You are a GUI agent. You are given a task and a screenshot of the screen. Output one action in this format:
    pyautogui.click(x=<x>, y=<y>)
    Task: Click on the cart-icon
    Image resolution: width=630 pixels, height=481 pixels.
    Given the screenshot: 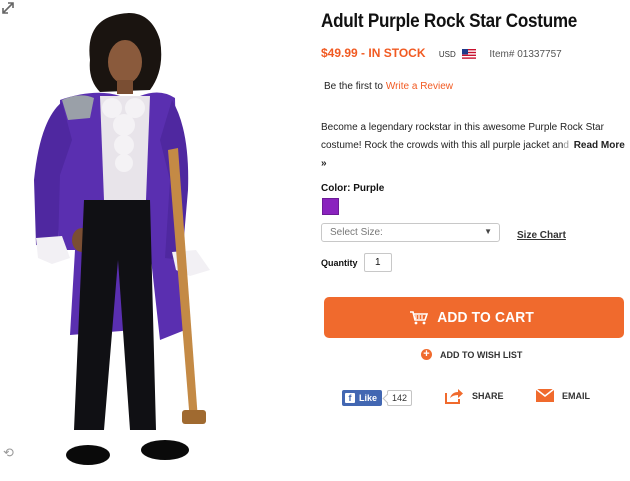 What is the action you would take?
    pyautogui.click(x=418, y=317)
    